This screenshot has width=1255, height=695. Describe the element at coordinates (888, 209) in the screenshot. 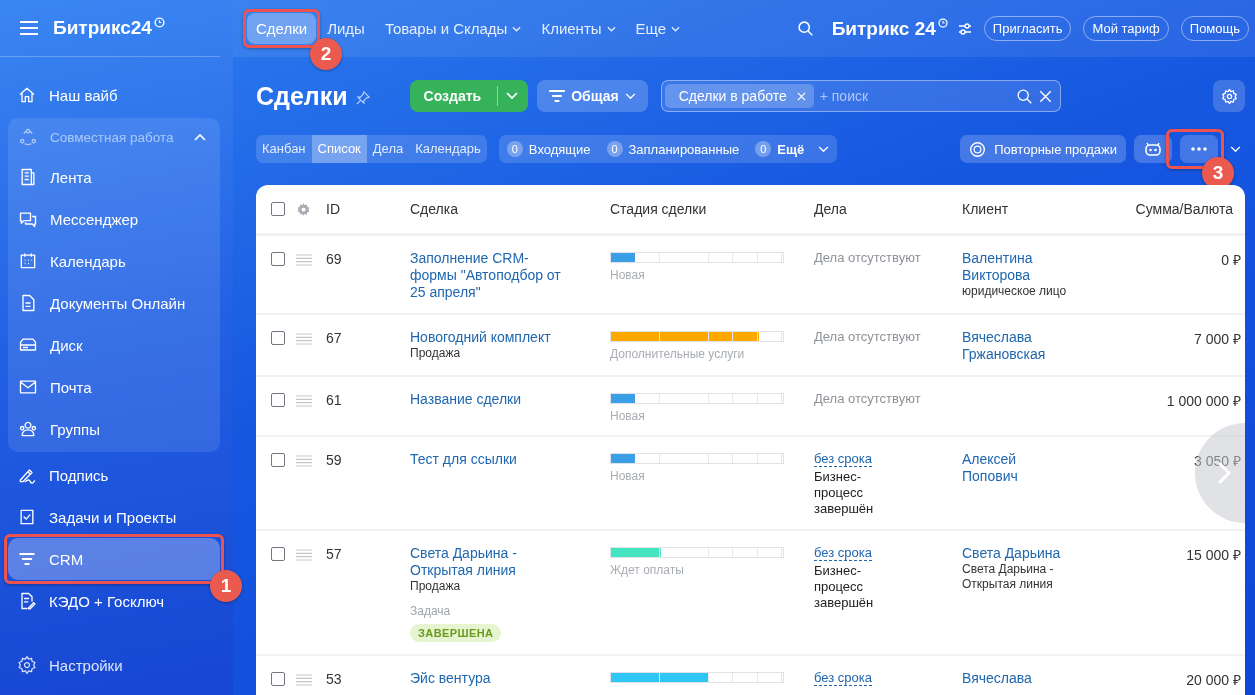

I see `column-header: Дела` at that location.